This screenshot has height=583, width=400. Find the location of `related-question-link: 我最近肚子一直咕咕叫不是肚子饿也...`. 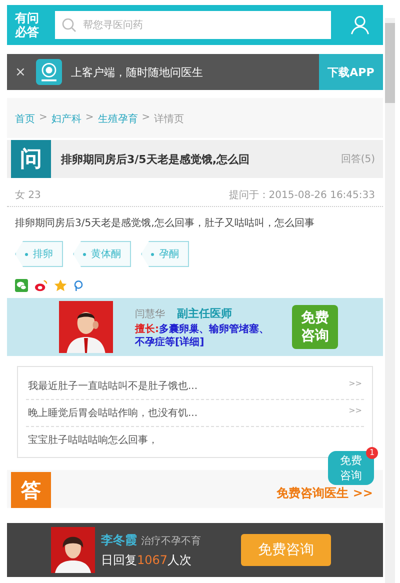

related-question-link: 我最近肚子一直咕咕叫不是肚子饿也... is located at coordinates (113, 386).